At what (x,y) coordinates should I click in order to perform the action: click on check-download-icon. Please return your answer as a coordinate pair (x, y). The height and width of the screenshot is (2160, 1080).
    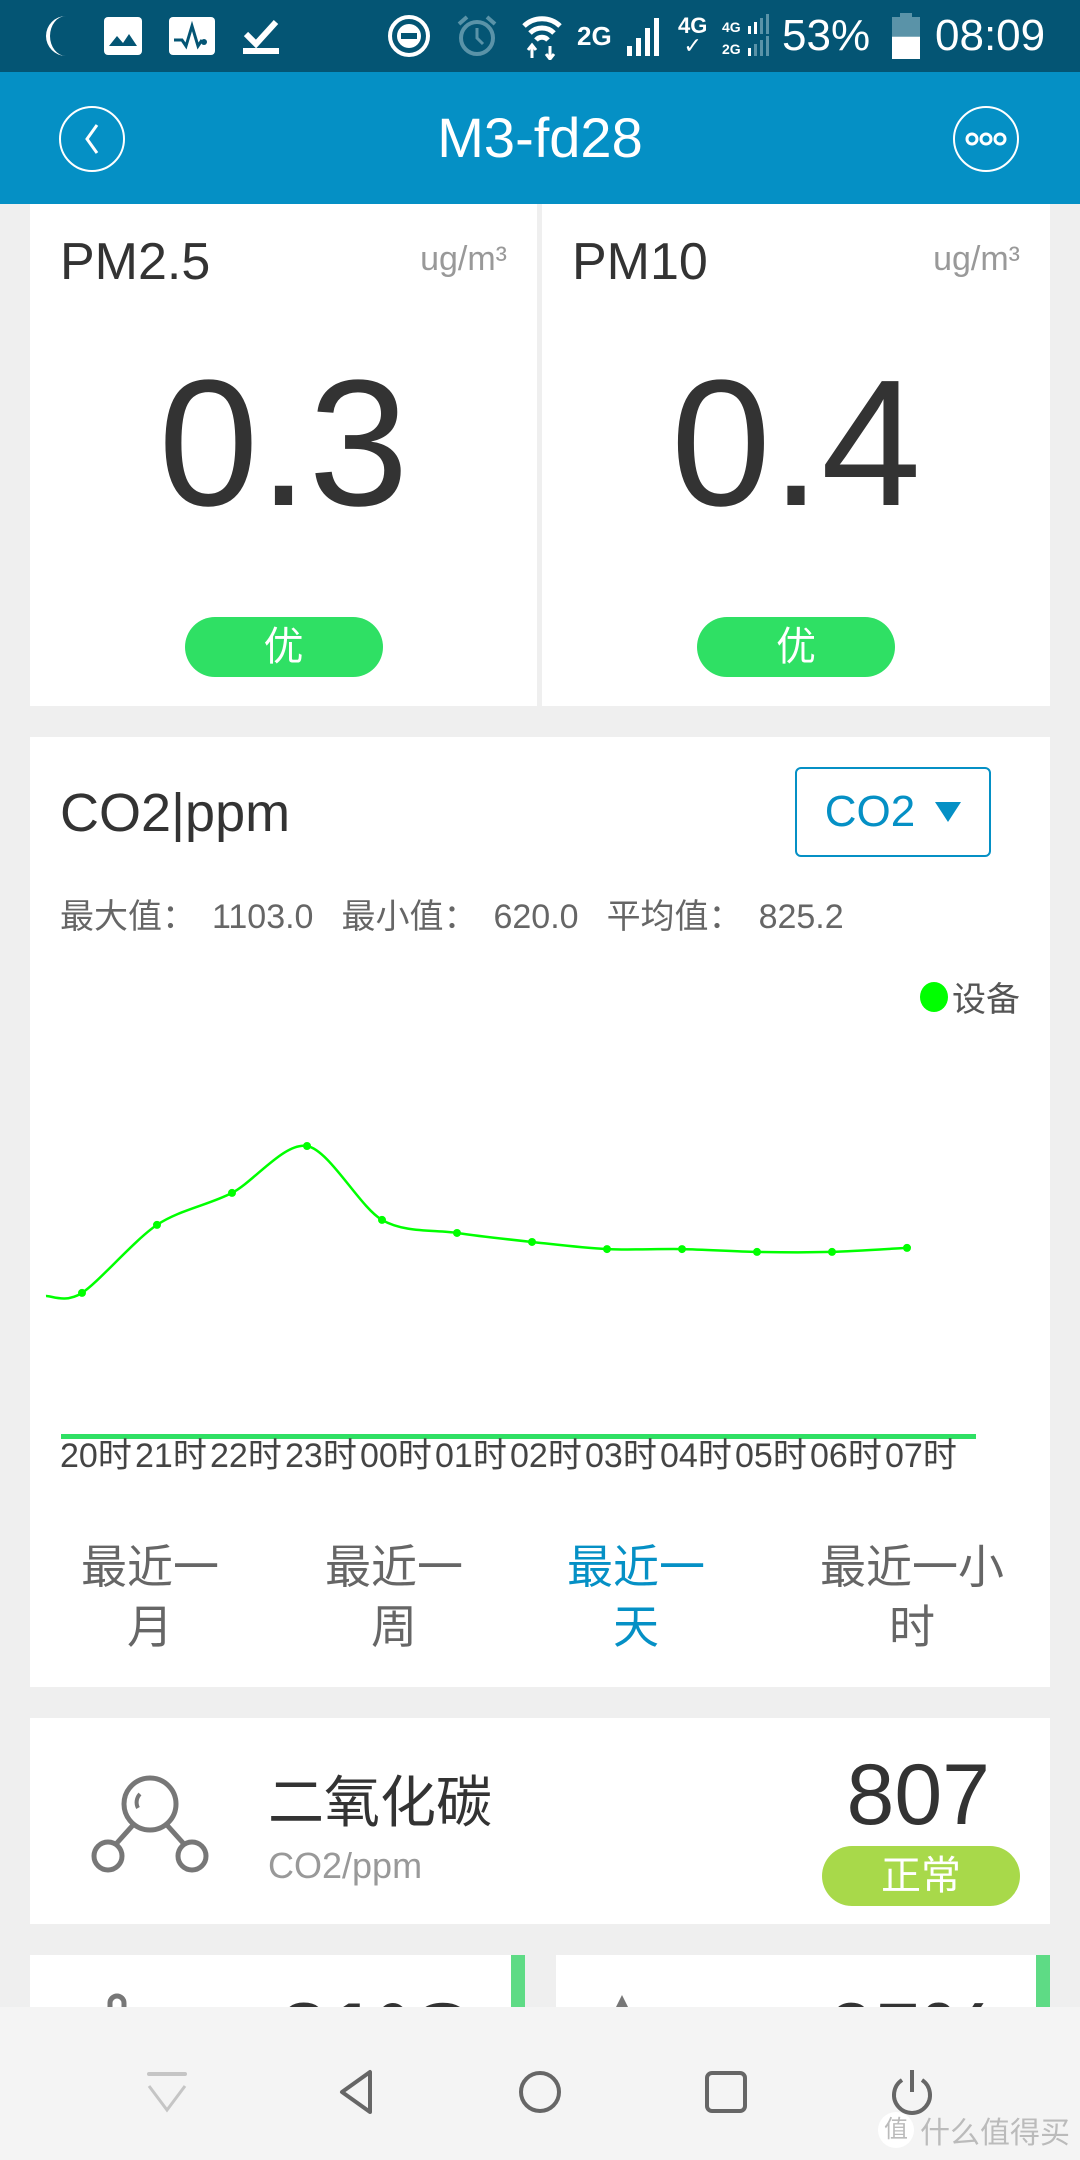
    Looking at the image, I should click on (261, 36).